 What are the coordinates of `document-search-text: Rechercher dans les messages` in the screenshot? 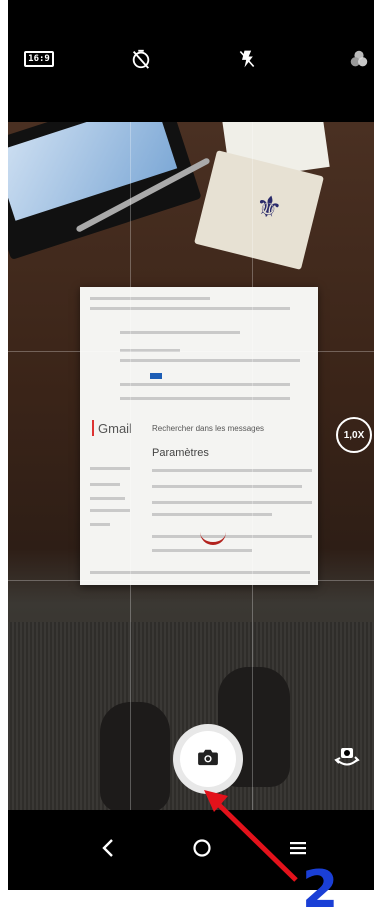 It's located at (208, 428).